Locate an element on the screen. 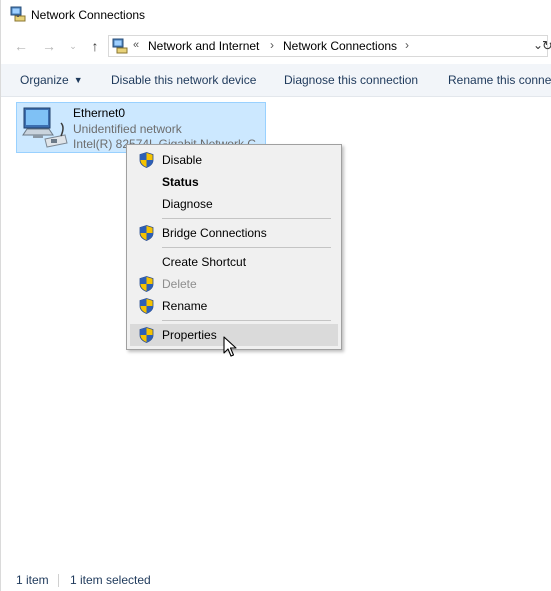  mouse-pointer-icon is located at coordinates (230, 346).